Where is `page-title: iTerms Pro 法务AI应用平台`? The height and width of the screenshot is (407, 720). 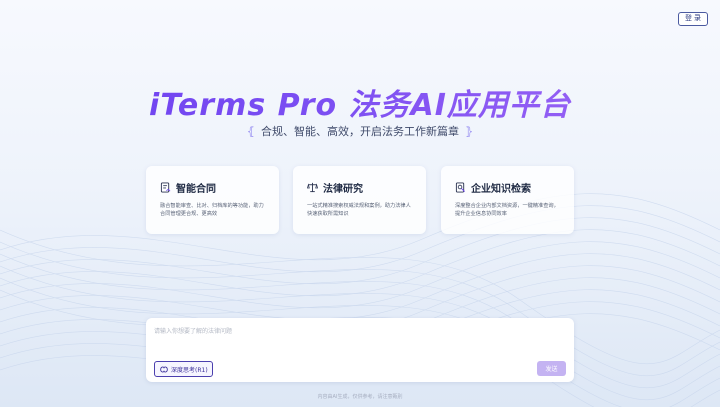
page-title: iTerms Pro 法务AI应用平台 is located at coordinates (360, 102).